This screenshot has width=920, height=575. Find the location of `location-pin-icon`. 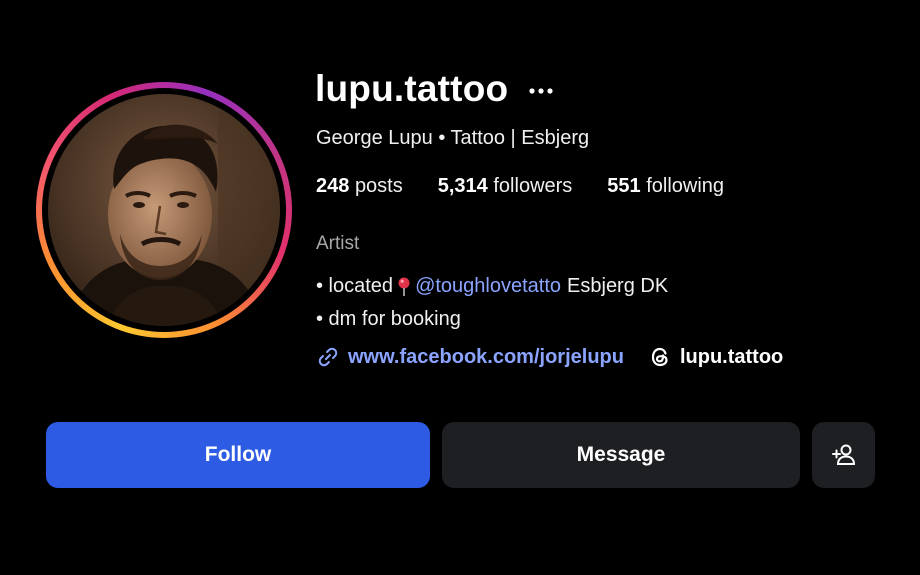

location-pin-icon is located at coordinates (404, 286).